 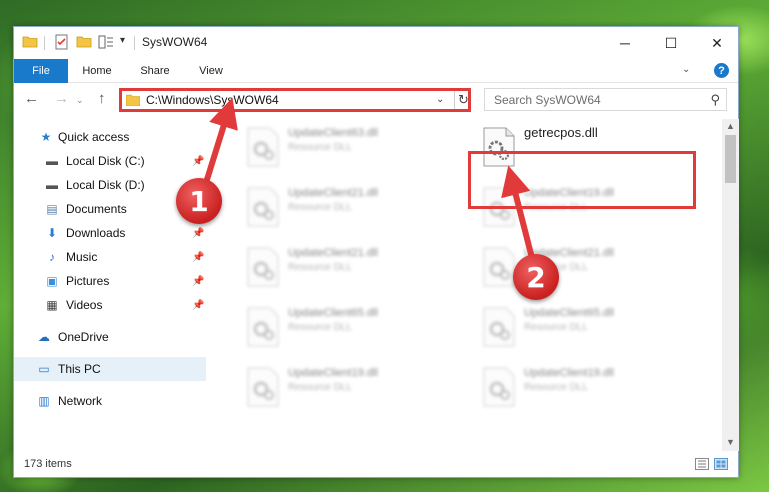 I want to click on sidebar-item-music: ♪ Music 📌, so click(x=110, y=257).